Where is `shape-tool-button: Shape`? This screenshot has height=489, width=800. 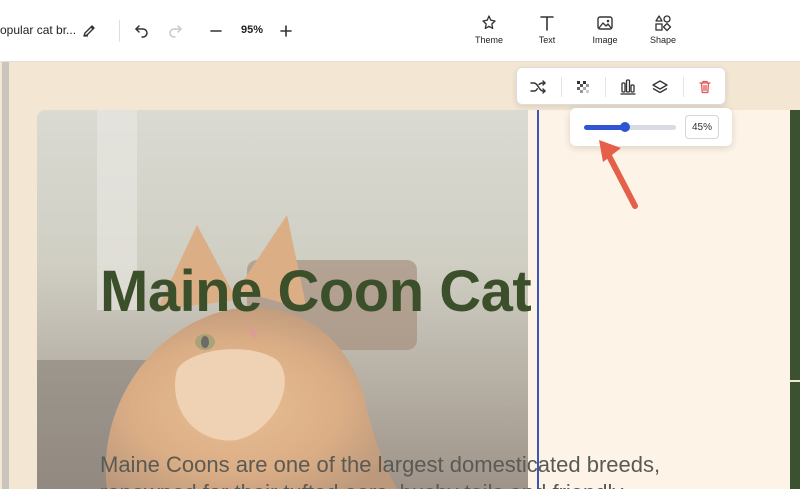
shape-tool-button: Shape is located at coordinates (663, 32).